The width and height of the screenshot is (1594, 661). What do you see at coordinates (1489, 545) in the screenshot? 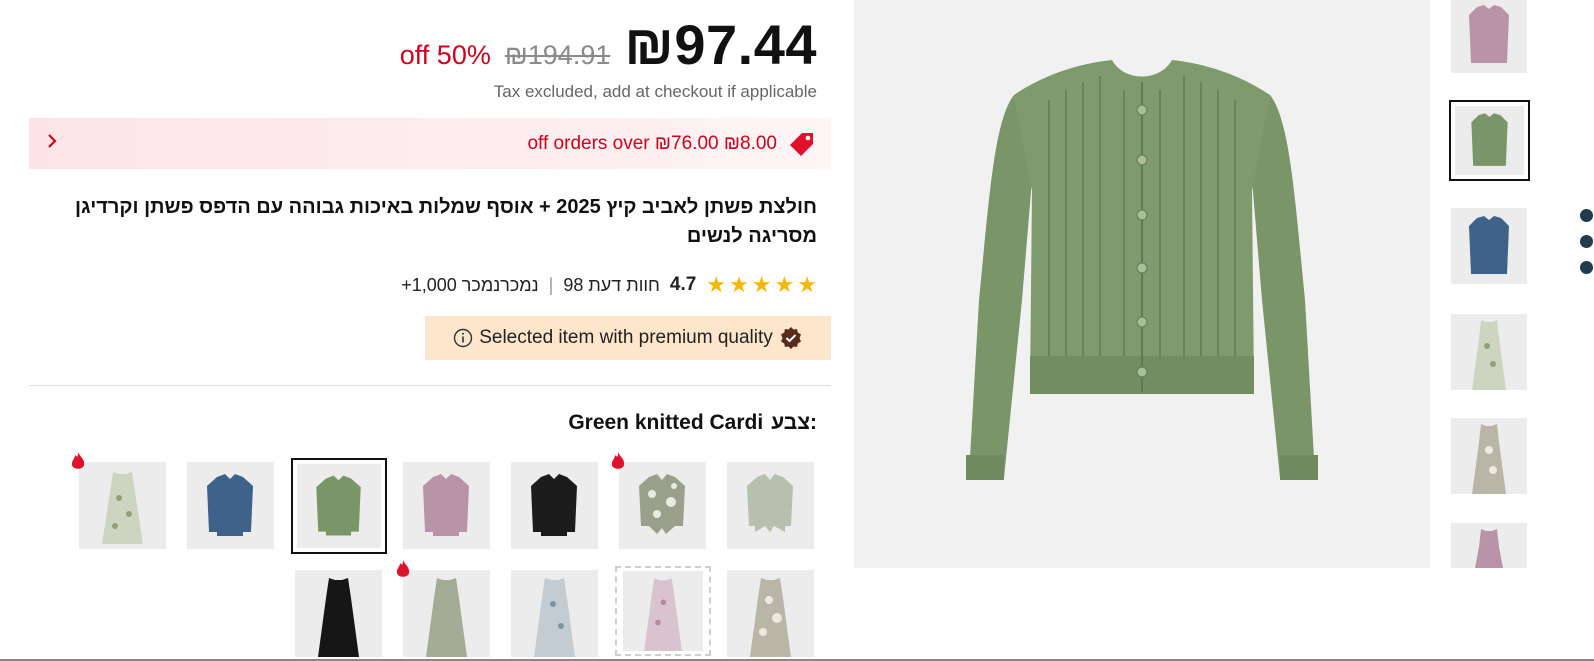
I see `thumbnail-pink-floral-dress` at bounding box center [1489, 545].